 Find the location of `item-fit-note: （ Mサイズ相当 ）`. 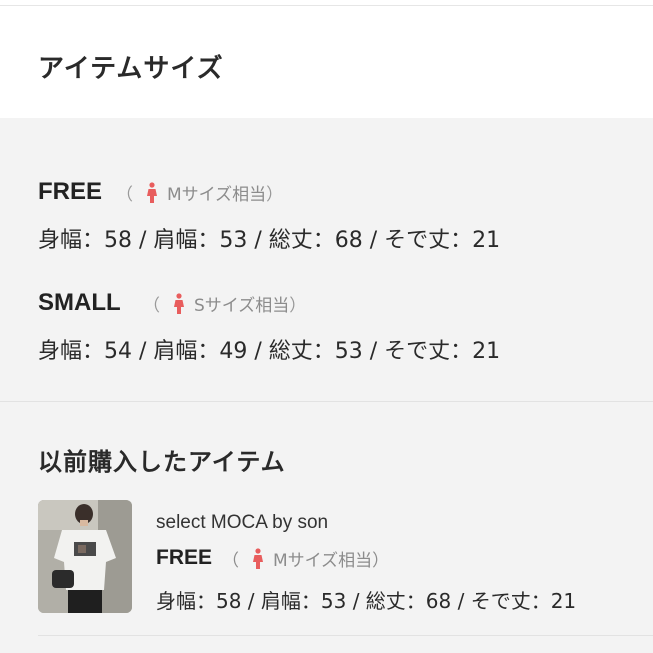

item-fit-note: （ Mサイズ相当 ） is located at coordinates (305, 558).